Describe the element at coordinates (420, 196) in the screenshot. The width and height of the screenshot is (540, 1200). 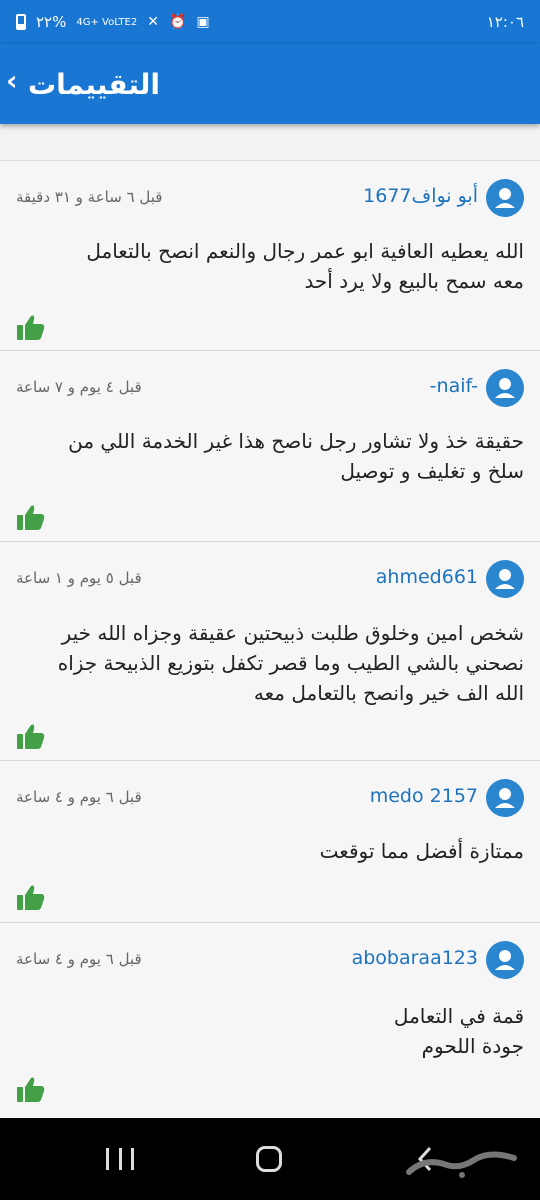
I see `review-username: أبو نواف1677` at that location.